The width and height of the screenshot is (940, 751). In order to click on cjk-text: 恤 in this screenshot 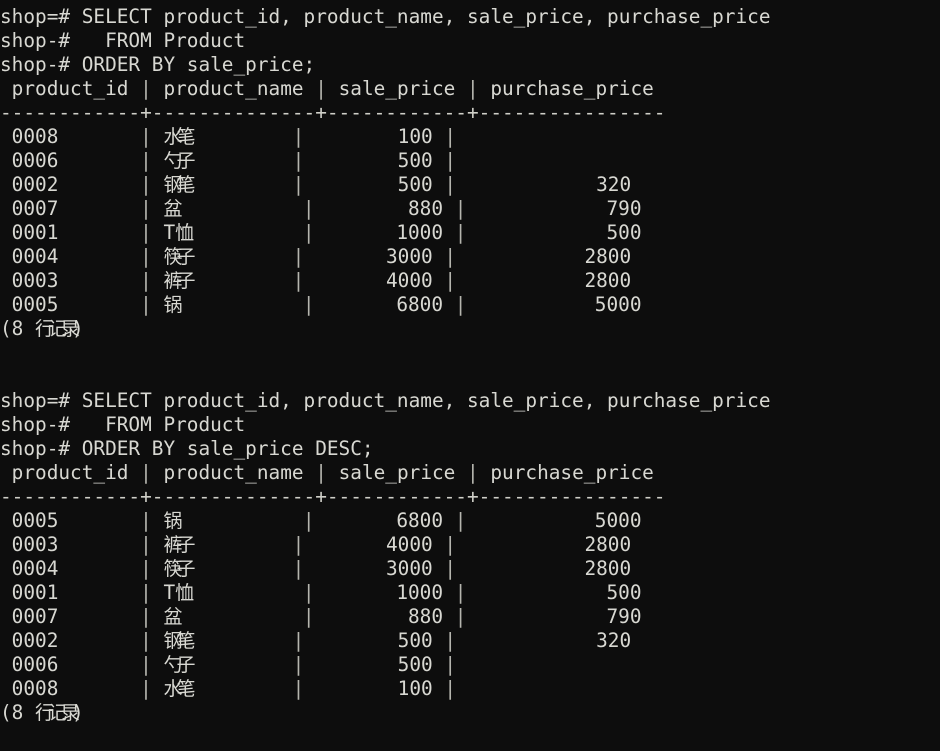, I will do `click(184, 593)`.